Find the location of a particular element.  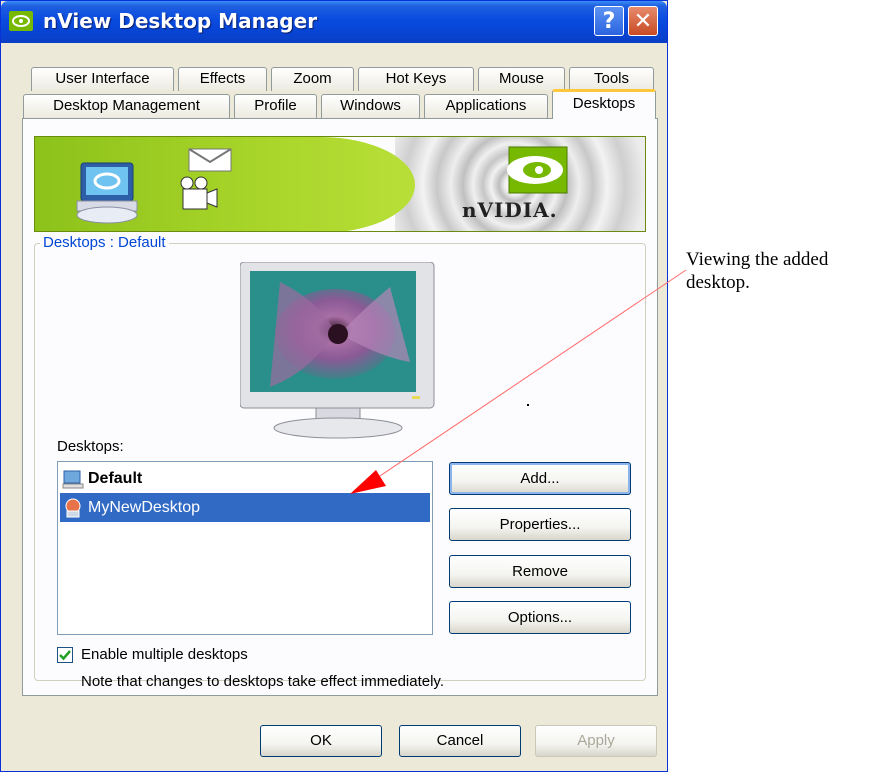

tab-desktops: Desktops is located at coordinates (604, 104).